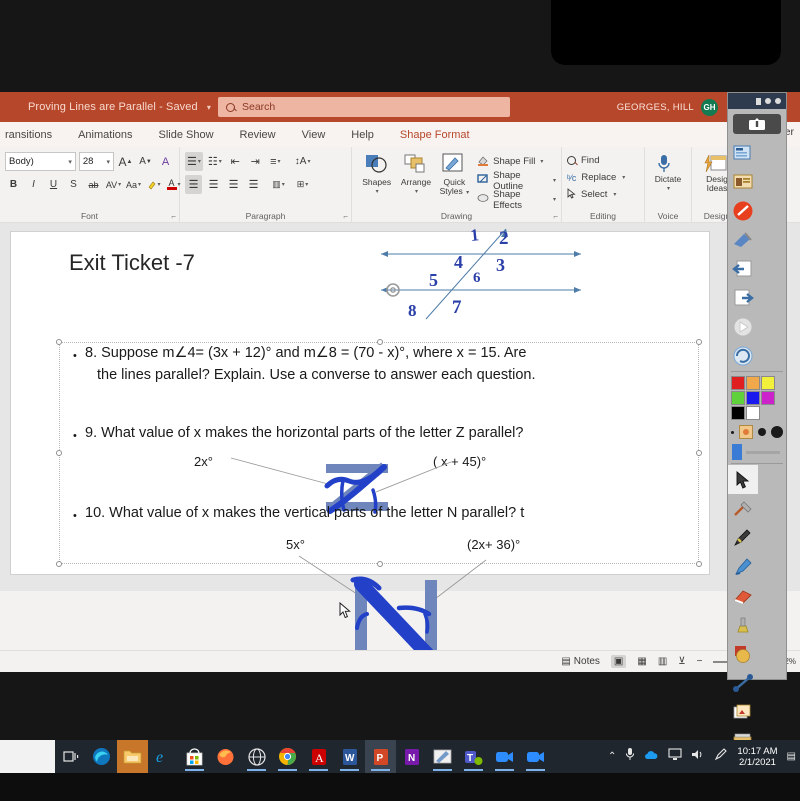  I want to click on resize-handle-br, so click(699, 564).